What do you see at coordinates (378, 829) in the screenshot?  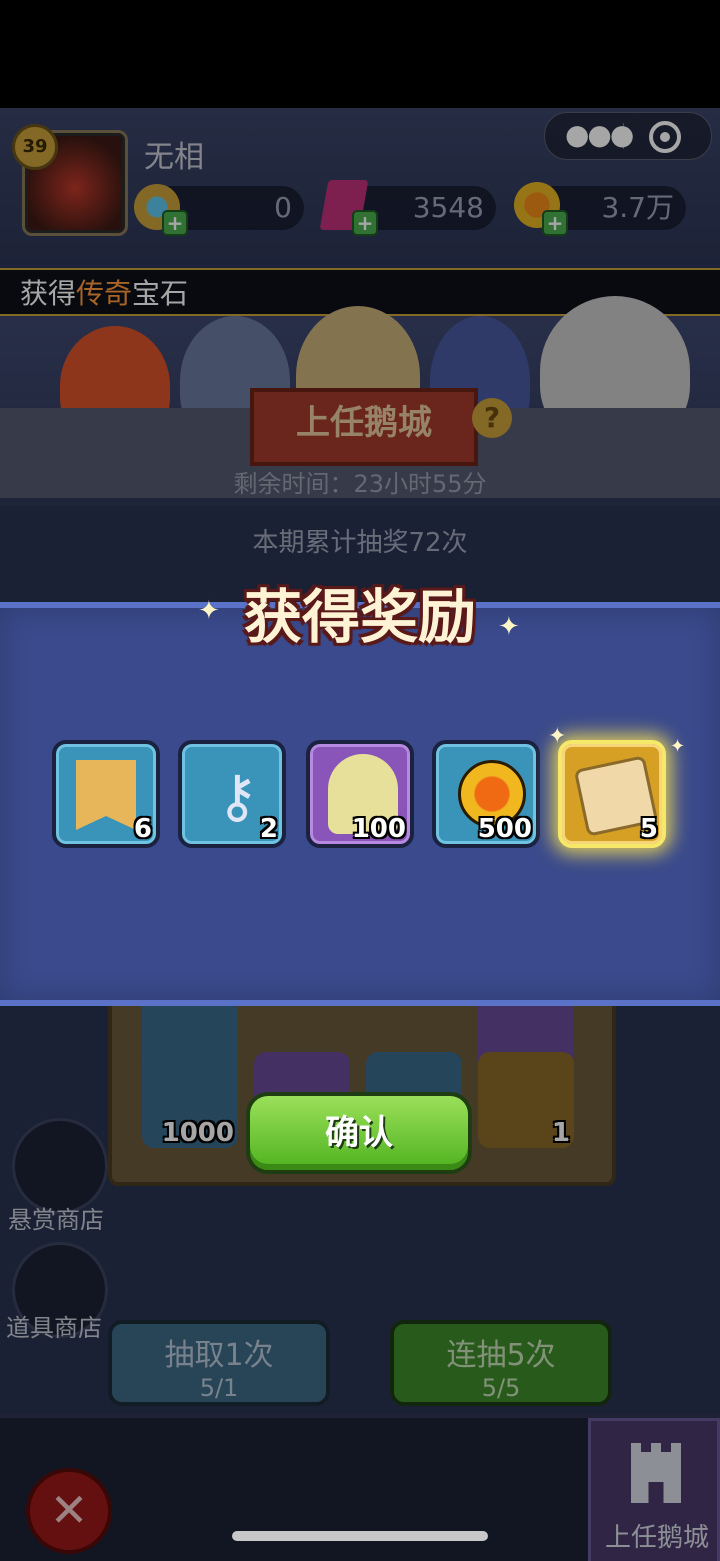 I see `reward-qty: 100` at bounding box center [378, 829].